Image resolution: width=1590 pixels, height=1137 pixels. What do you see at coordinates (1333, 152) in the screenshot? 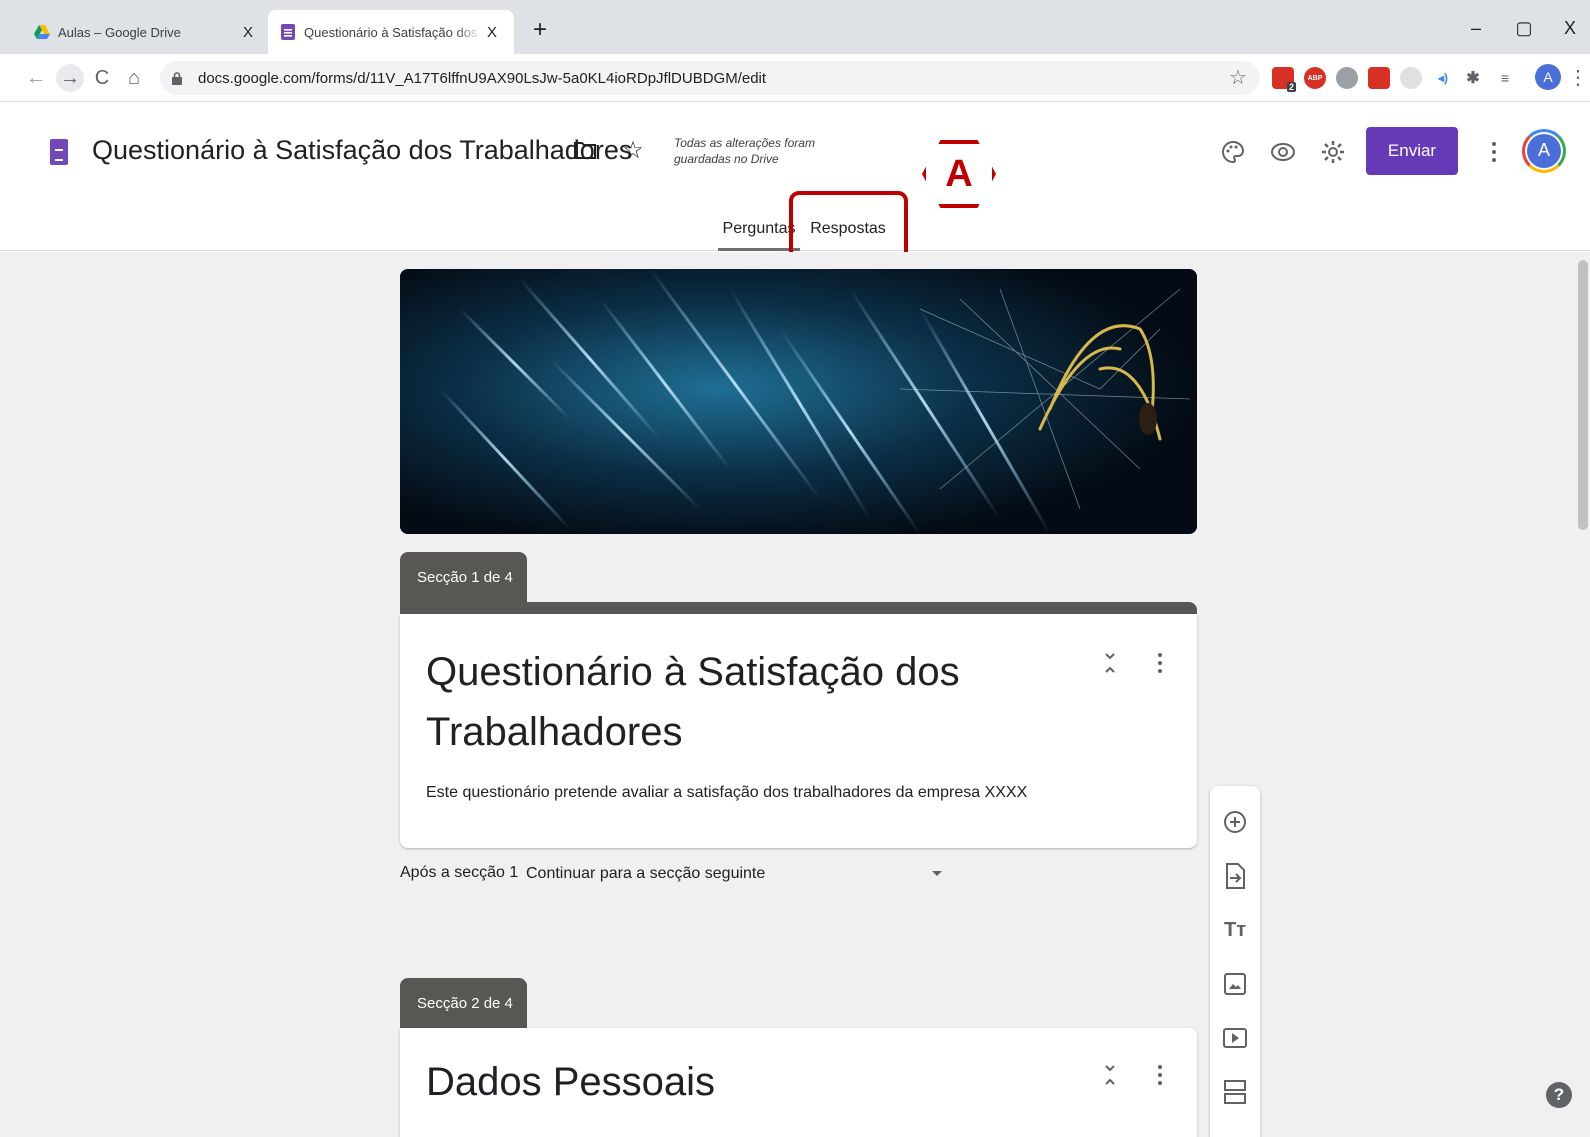
I see `settings-gear-icon` at bounding box center [1333, 152].